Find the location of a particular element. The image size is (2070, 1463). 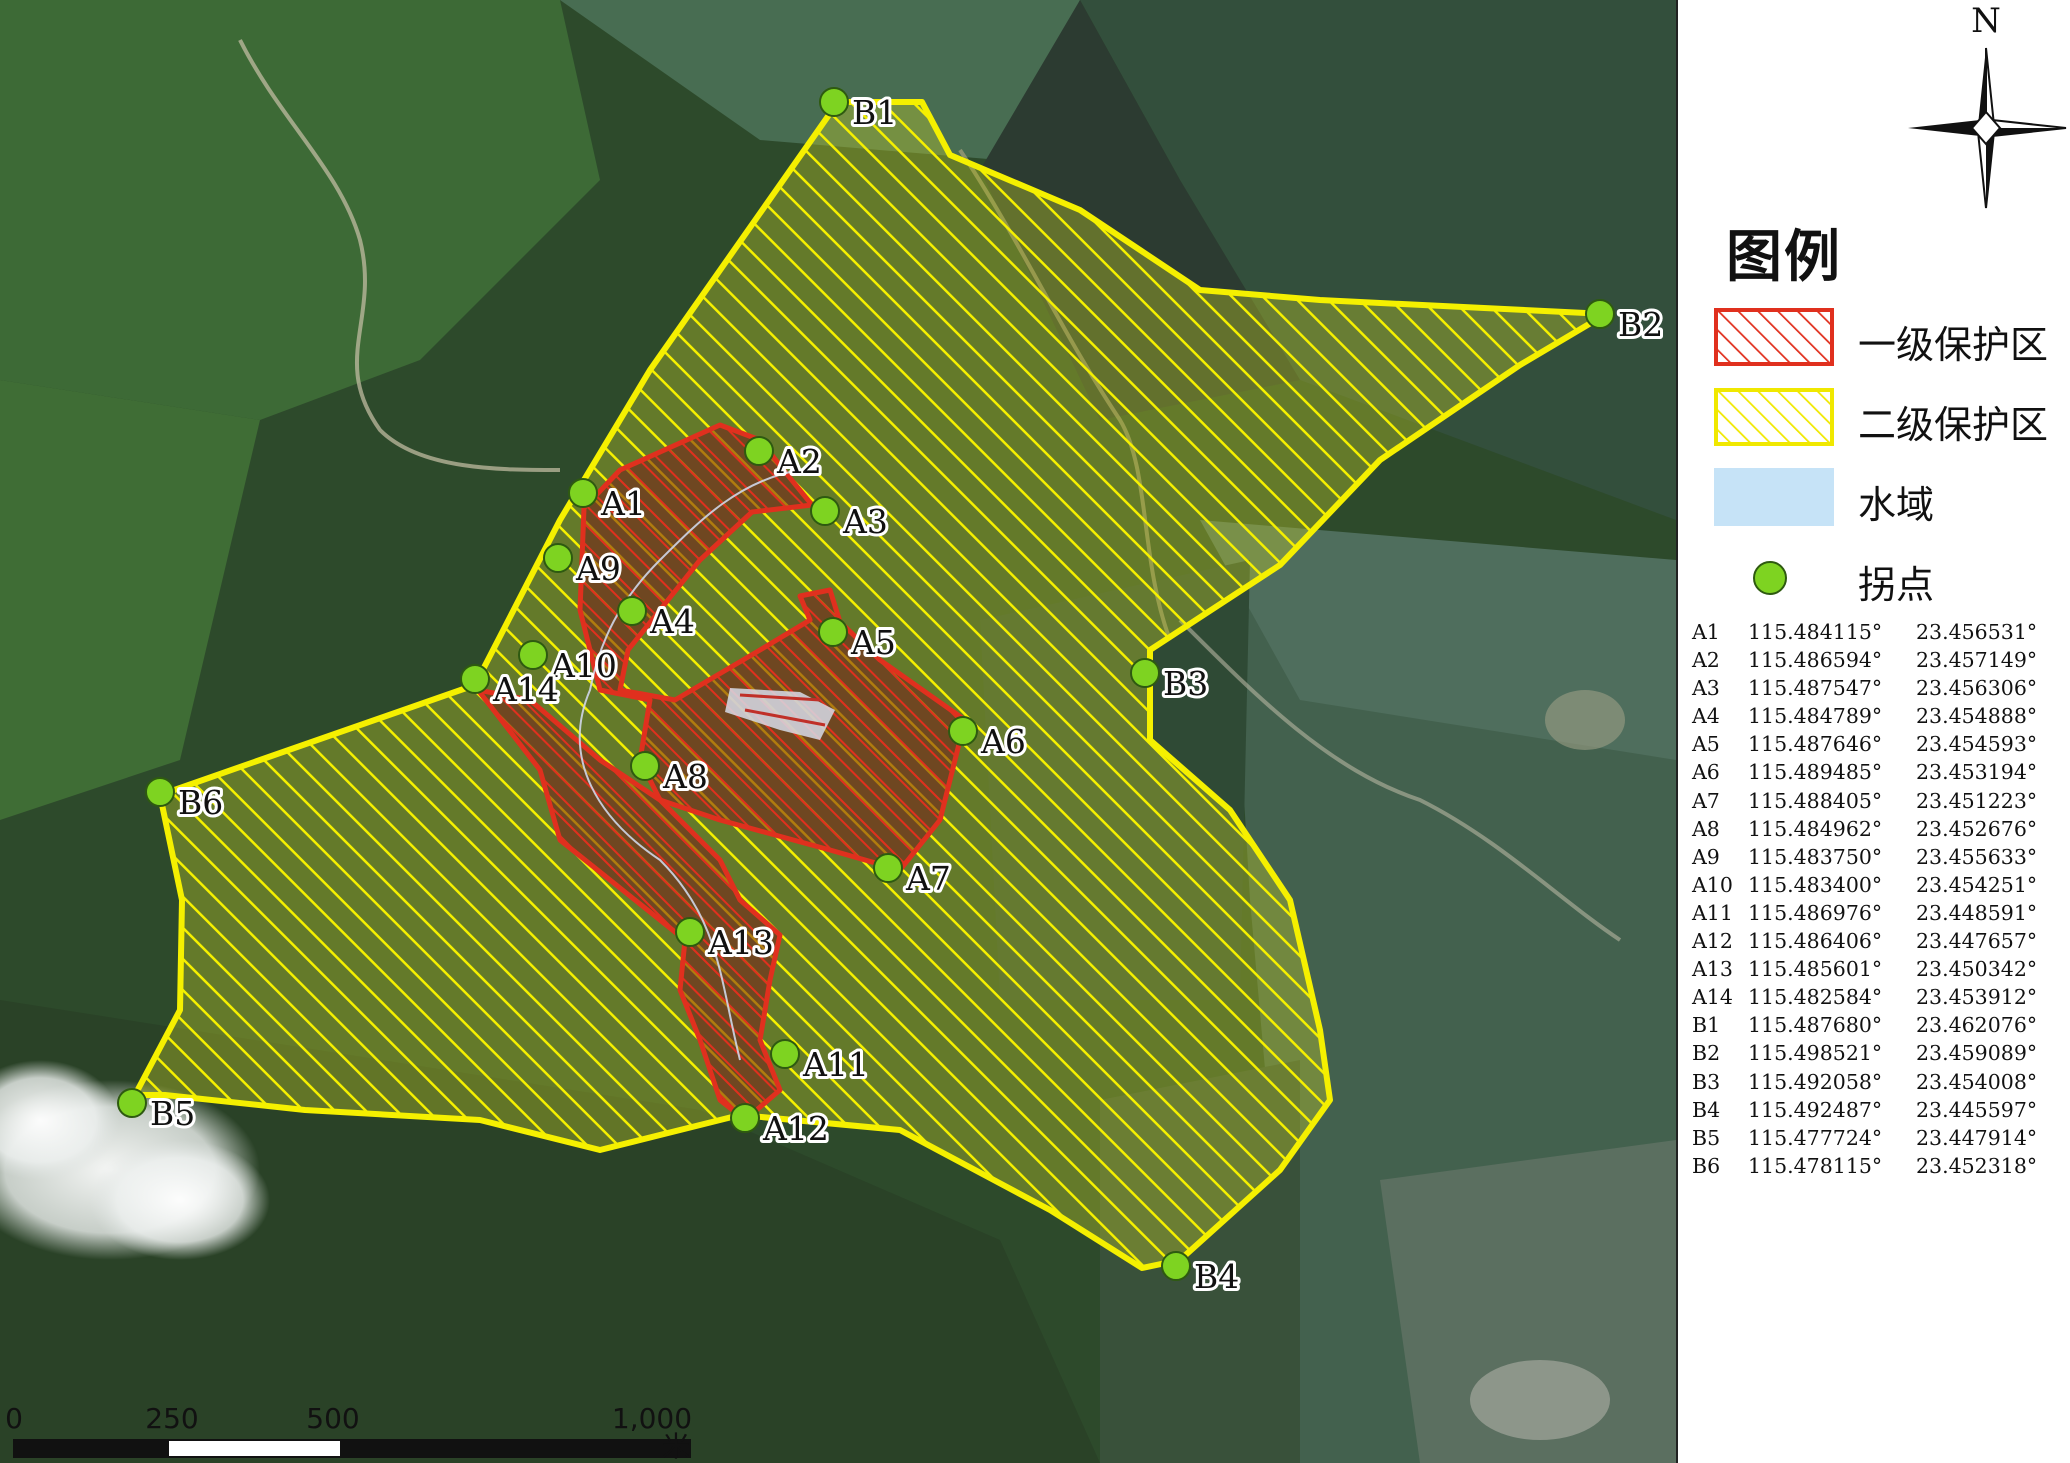

north-arrow: N is located at coordinates (1987, 105).